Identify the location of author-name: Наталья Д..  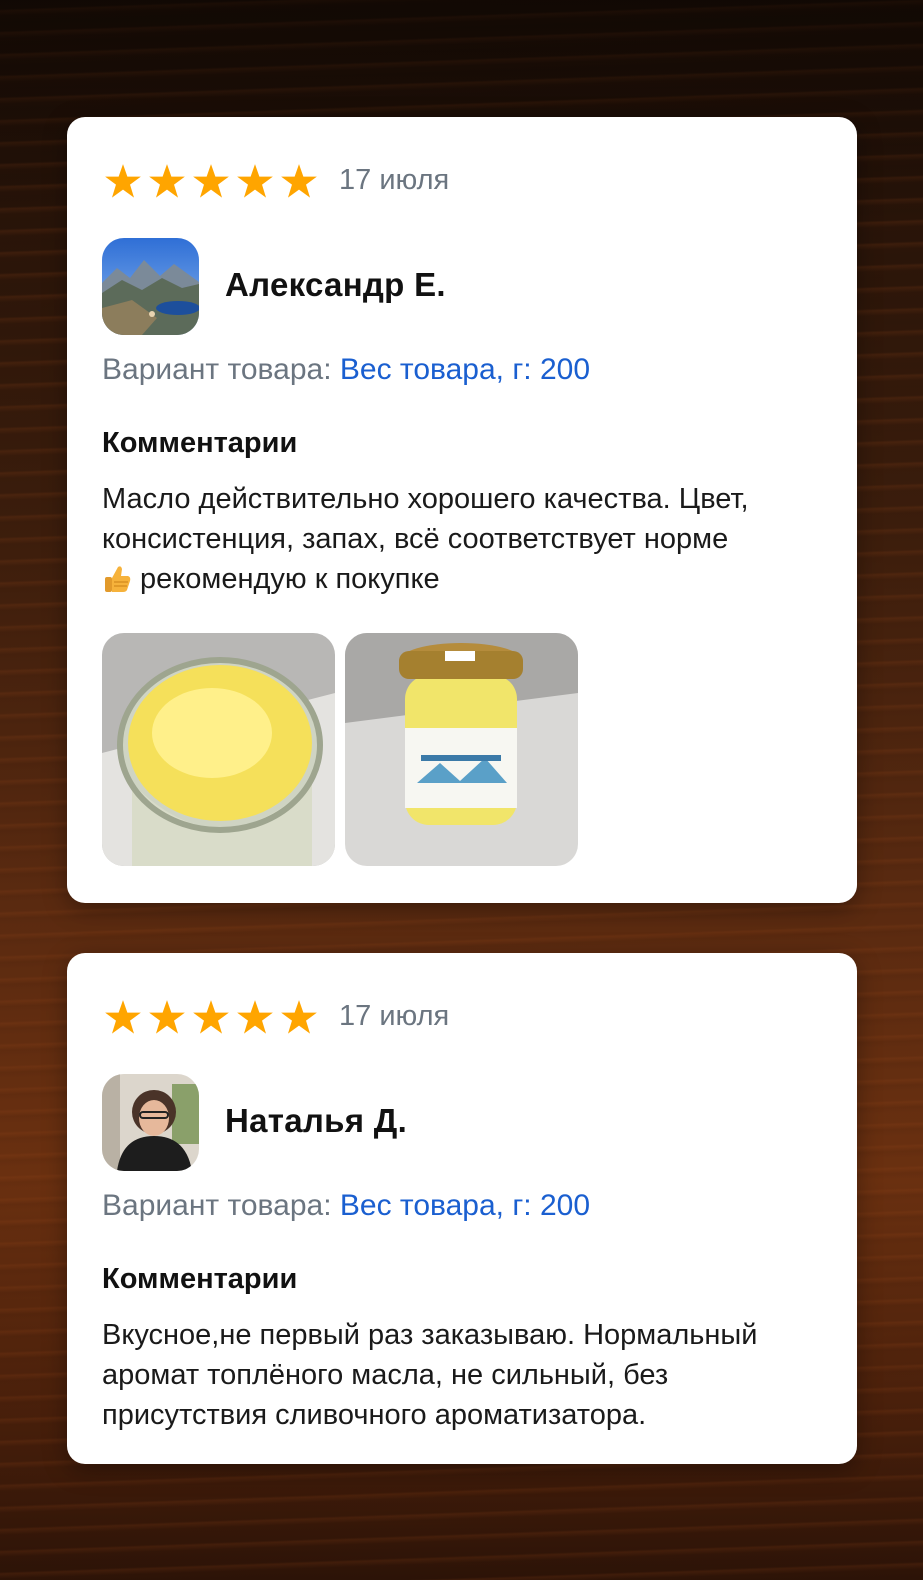
(316, 1120).